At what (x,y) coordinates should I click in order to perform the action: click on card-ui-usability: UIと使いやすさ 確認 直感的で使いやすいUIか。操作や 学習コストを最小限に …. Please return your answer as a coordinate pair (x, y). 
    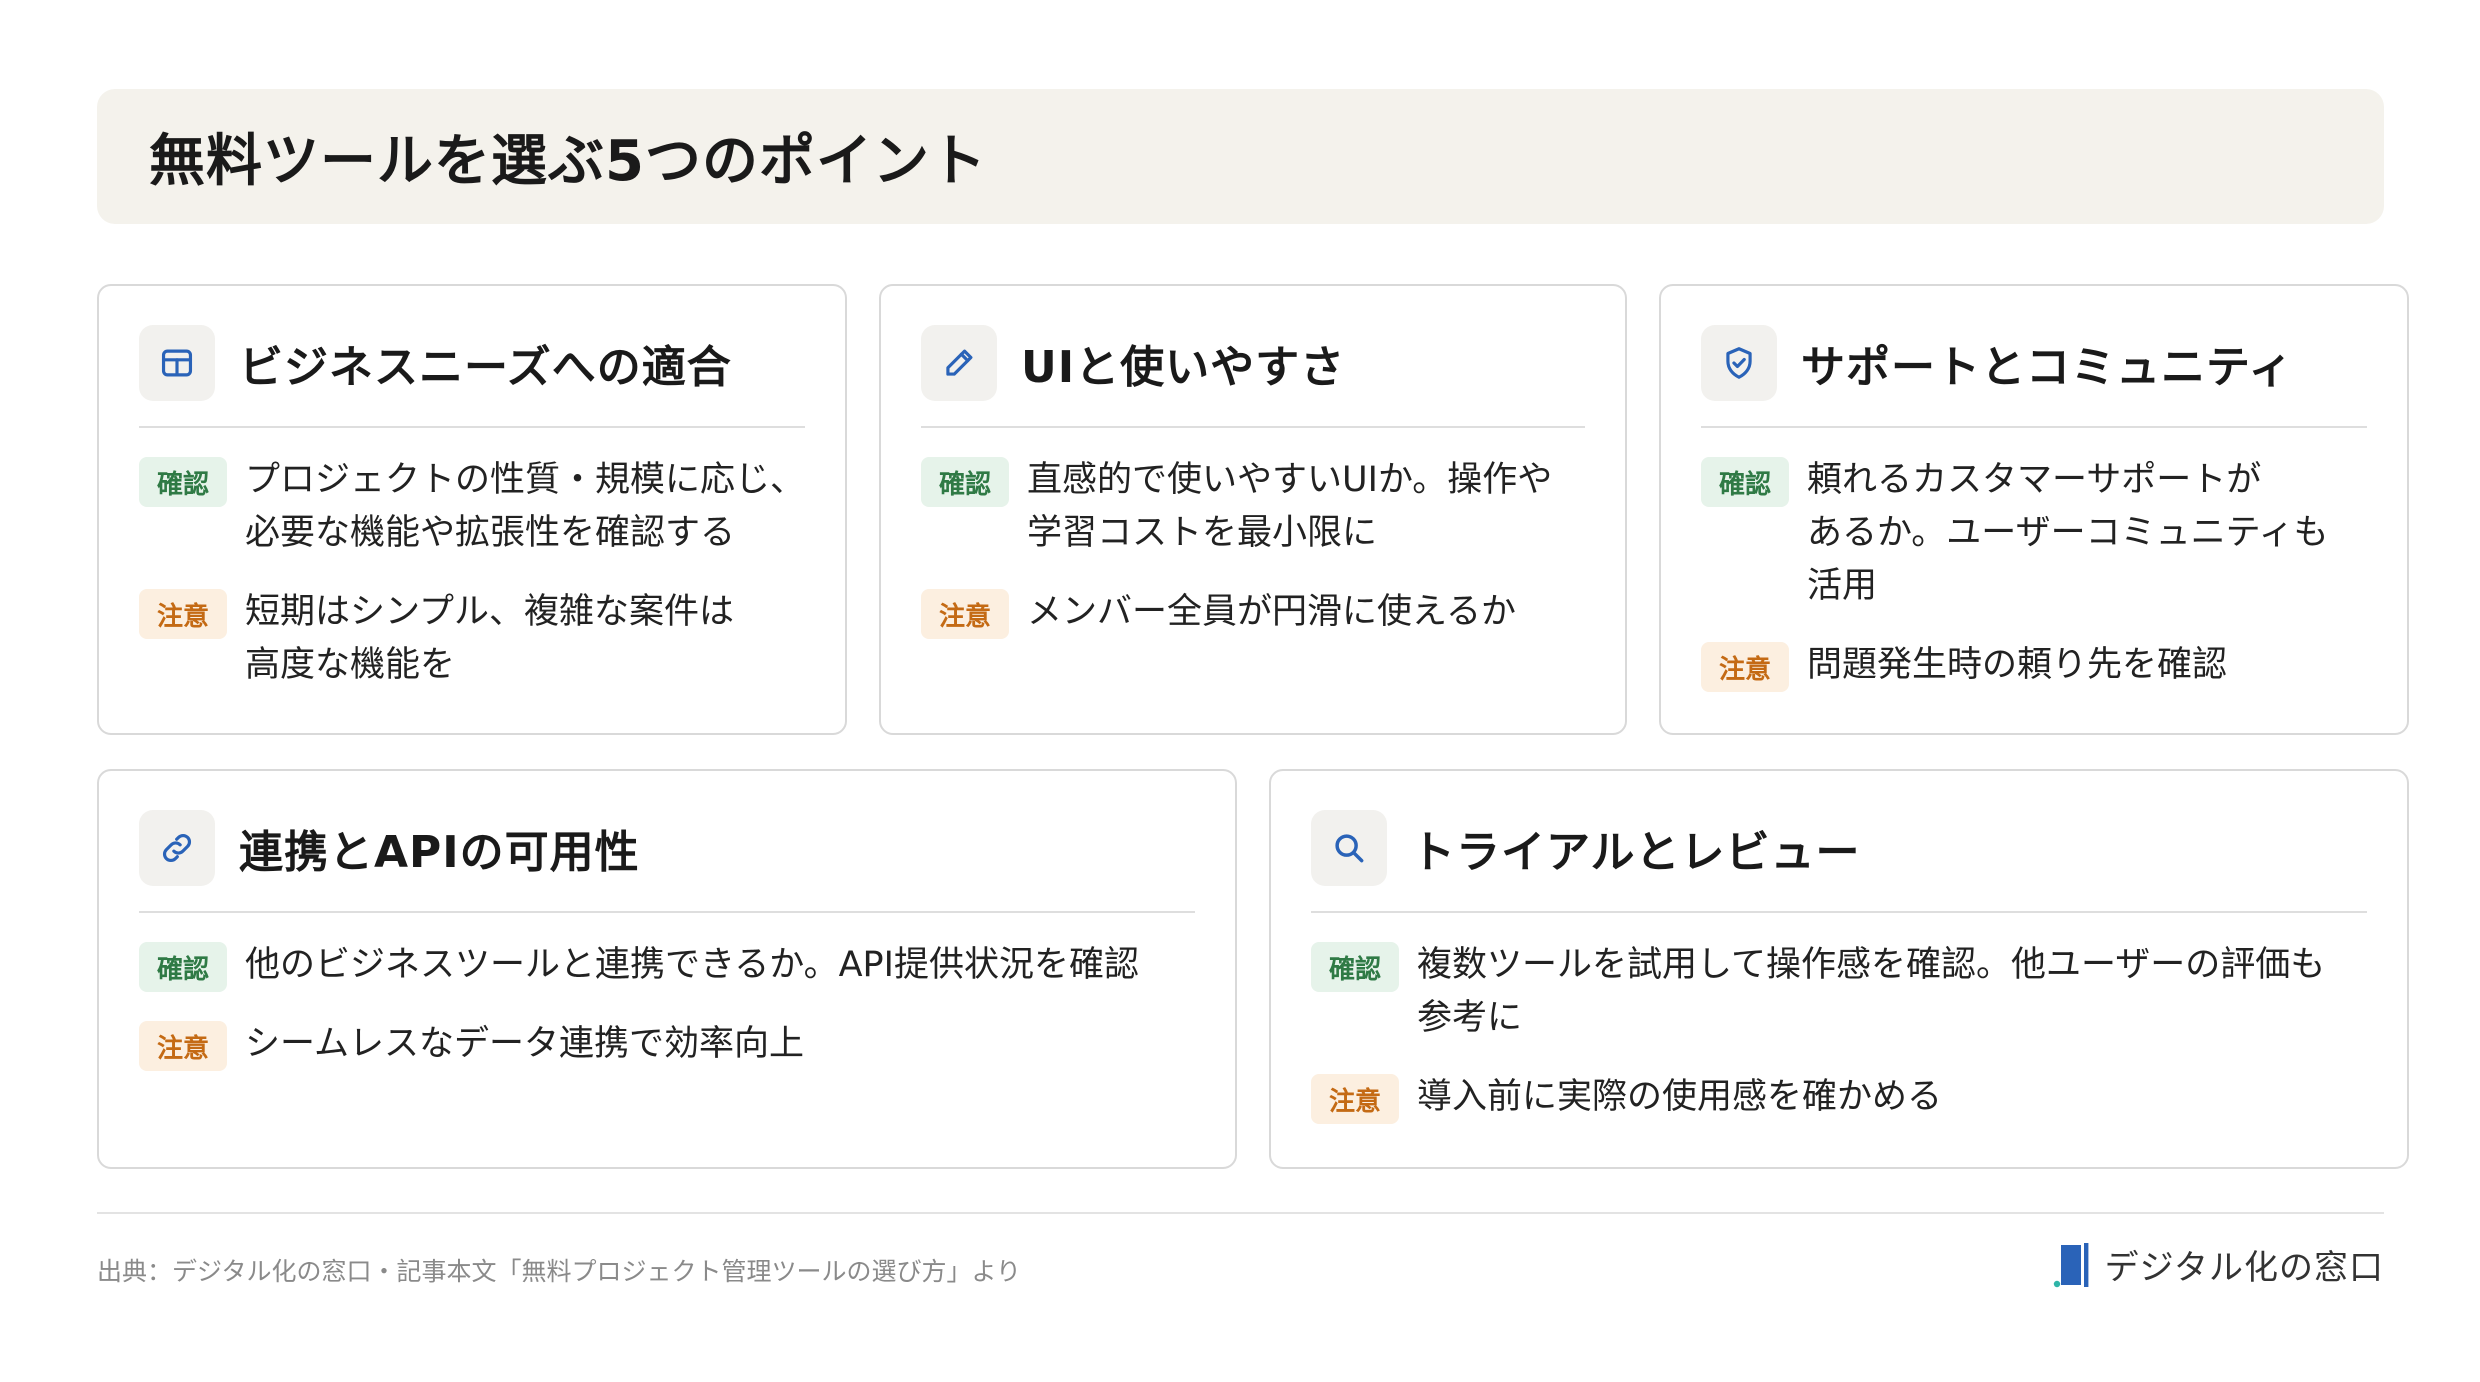
    Looking at the image, I should click on (1253, 509).